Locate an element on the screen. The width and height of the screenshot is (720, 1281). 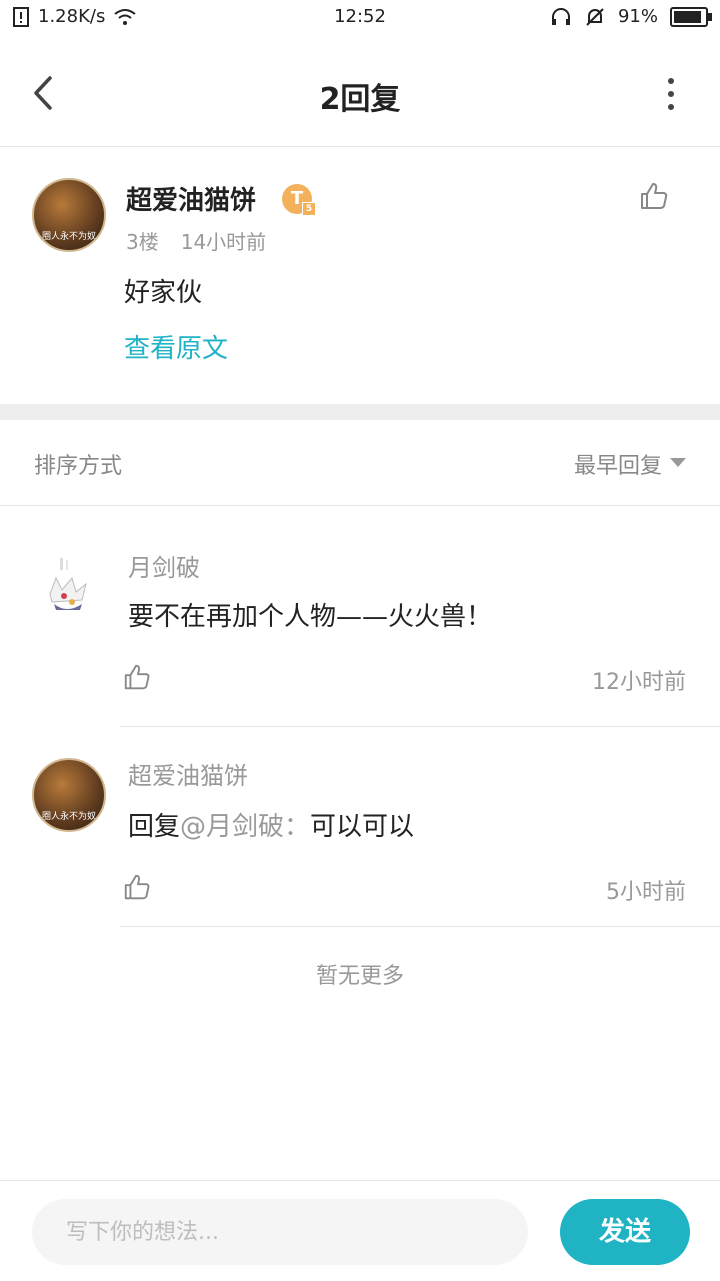
reply-content: 要不在再加个人物——火火兽！ is located at coordinates (310, 617).